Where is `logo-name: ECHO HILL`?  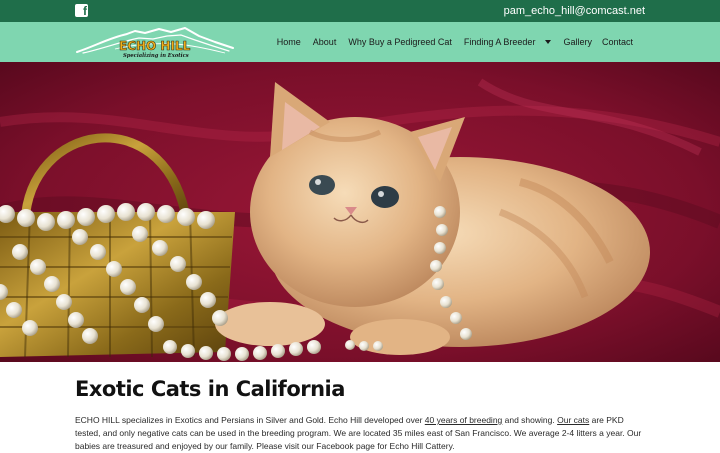 logo-name: ECHO HILL is located at coordinates (155, 46).